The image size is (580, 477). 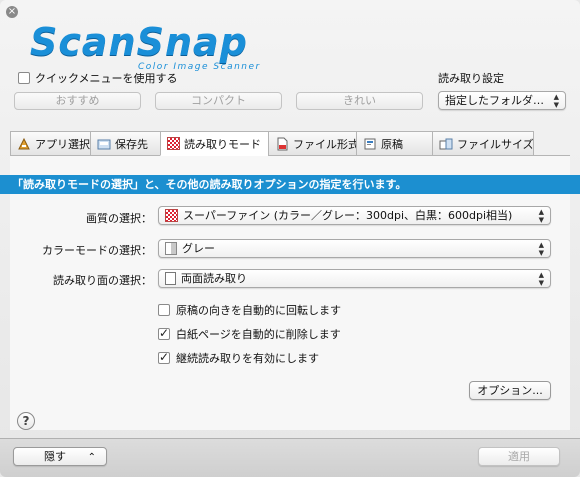 I want to click on scan-settings-label: 読み取り設定, so click(x=471, y=78).